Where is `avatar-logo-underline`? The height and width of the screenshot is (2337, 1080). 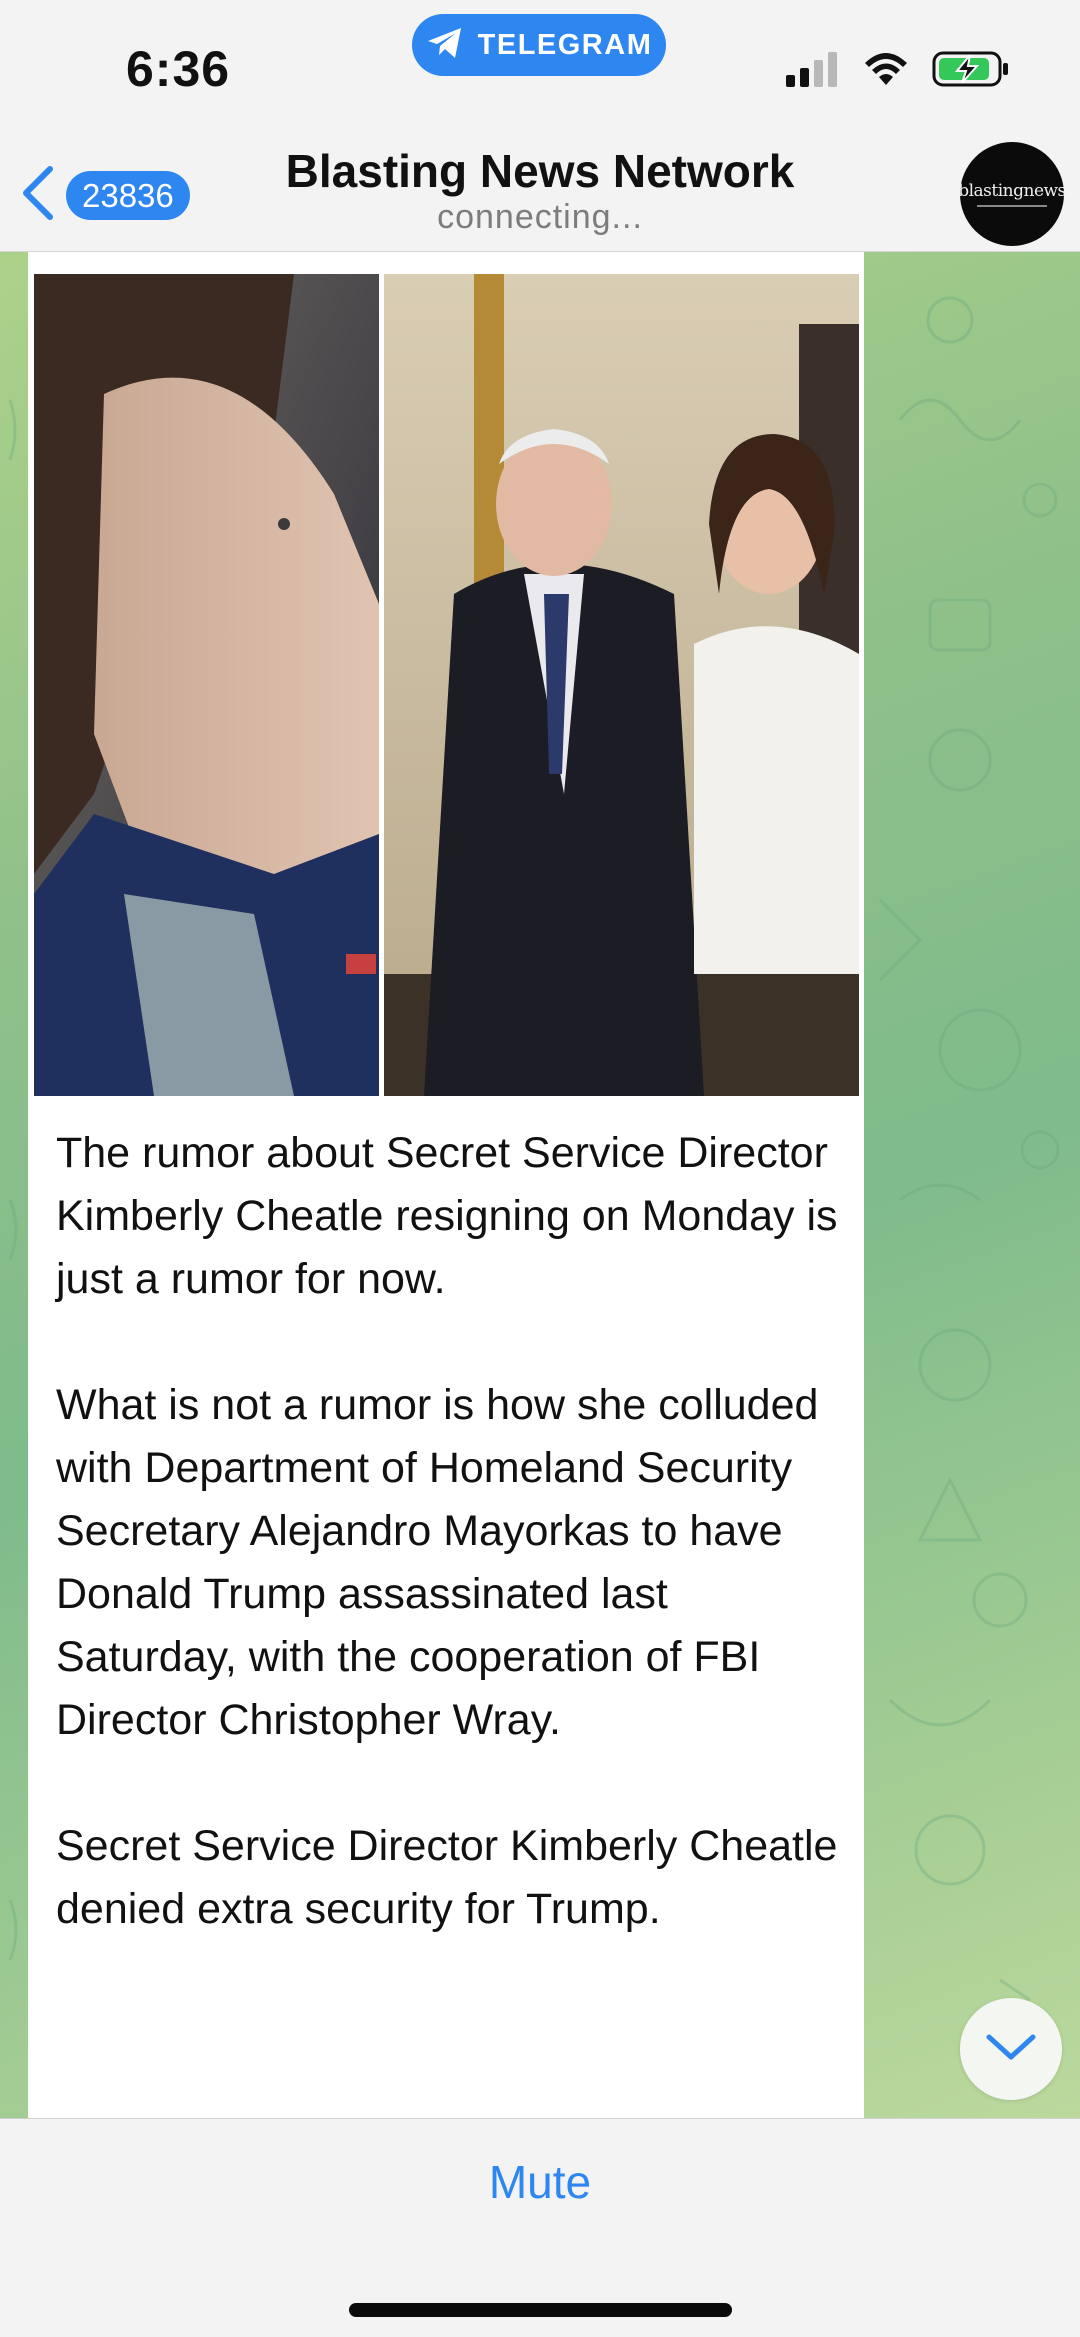 avatar-logo-underline is located at coordinates (1012, 206).